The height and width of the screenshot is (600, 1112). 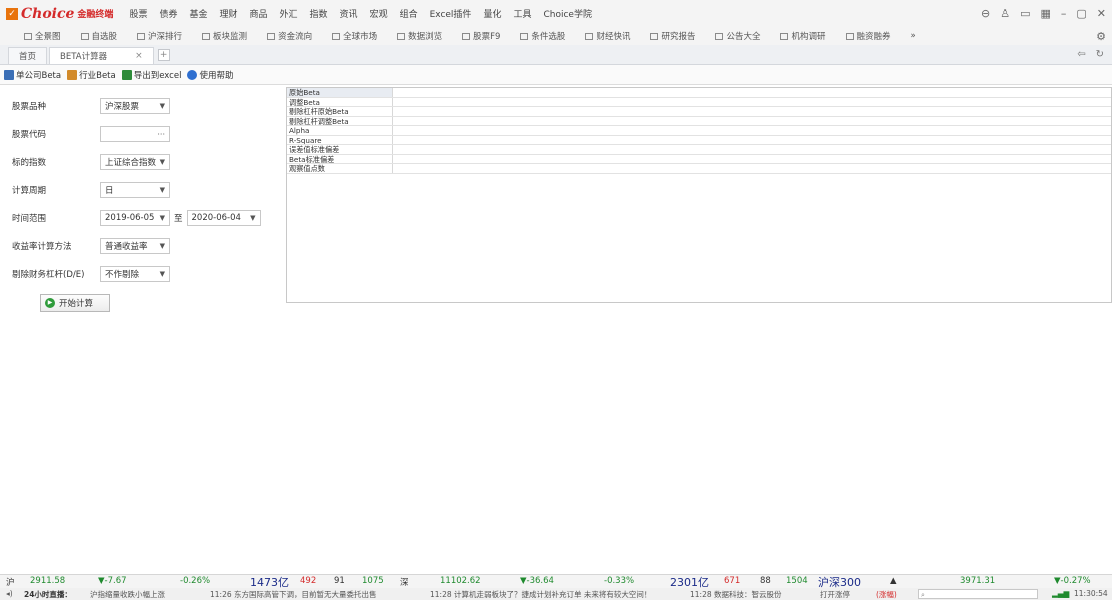 What do you see at coordinates (98, 36) in the screenshot?
I see `quick-watchlist: 自选股` at bounding box center [98, 36].